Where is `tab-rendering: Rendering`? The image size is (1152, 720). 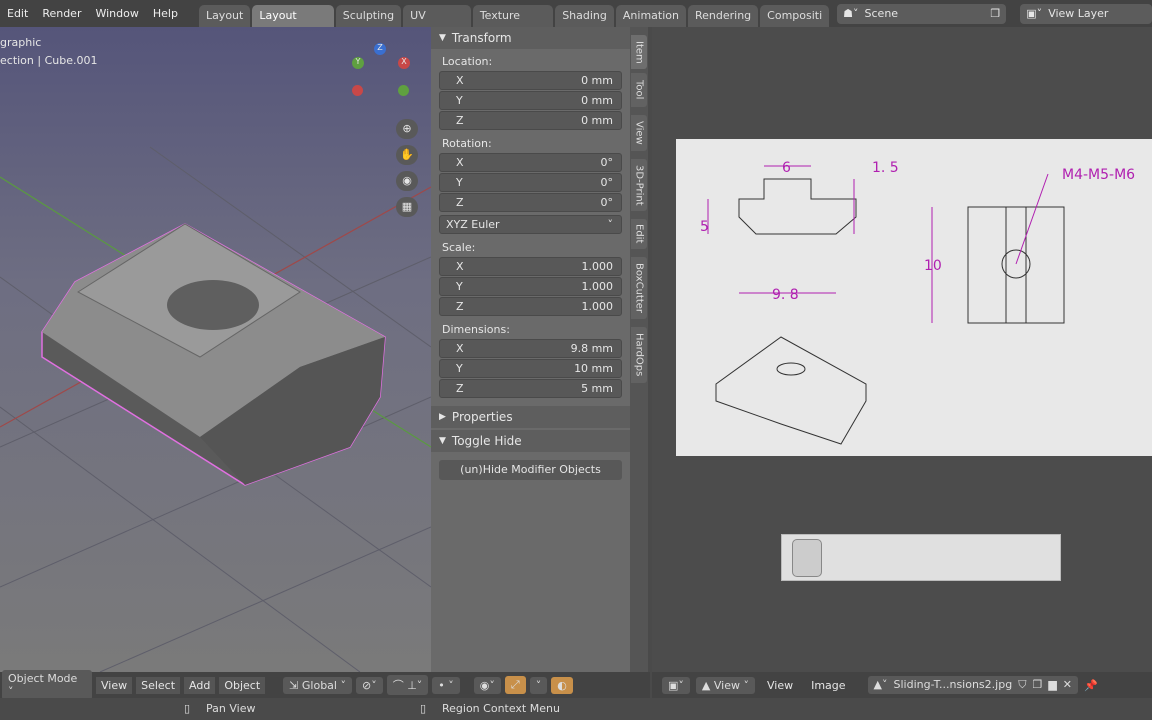
tab-rendering: Rendering is located at coordinates (723, 16).